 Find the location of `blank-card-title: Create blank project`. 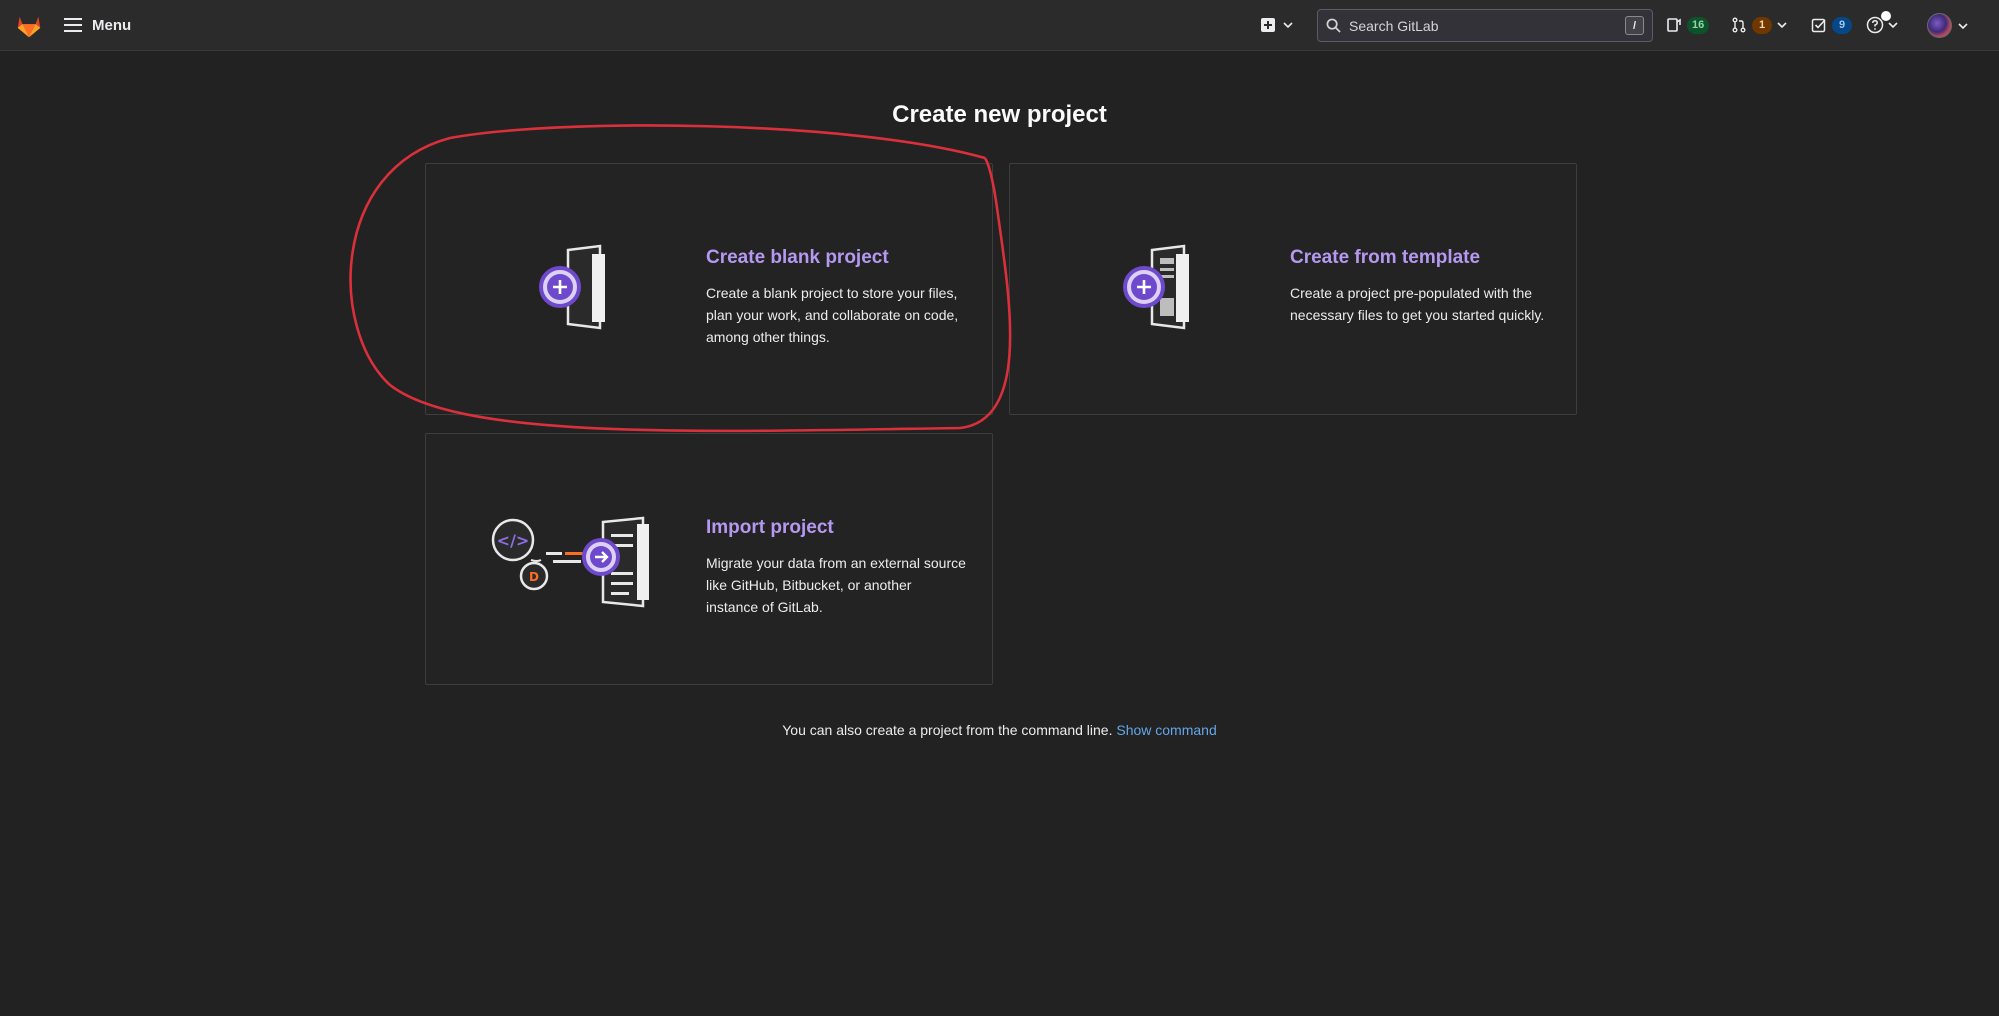

blank-card-title: Create blank project is located at coordinates (797, 257).